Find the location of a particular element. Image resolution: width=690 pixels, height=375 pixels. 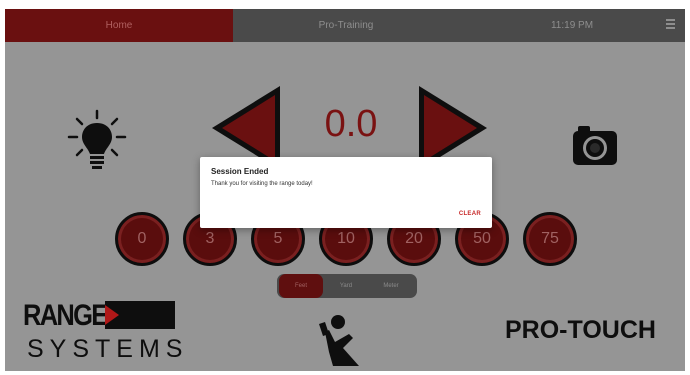

logo-flag-icon is located at coordinates (140, 315).